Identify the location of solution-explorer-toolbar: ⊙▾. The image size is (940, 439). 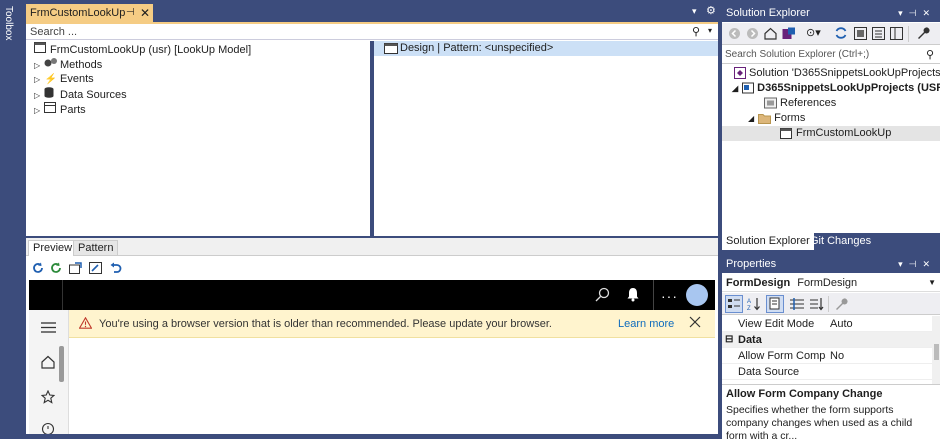
(831, 34).